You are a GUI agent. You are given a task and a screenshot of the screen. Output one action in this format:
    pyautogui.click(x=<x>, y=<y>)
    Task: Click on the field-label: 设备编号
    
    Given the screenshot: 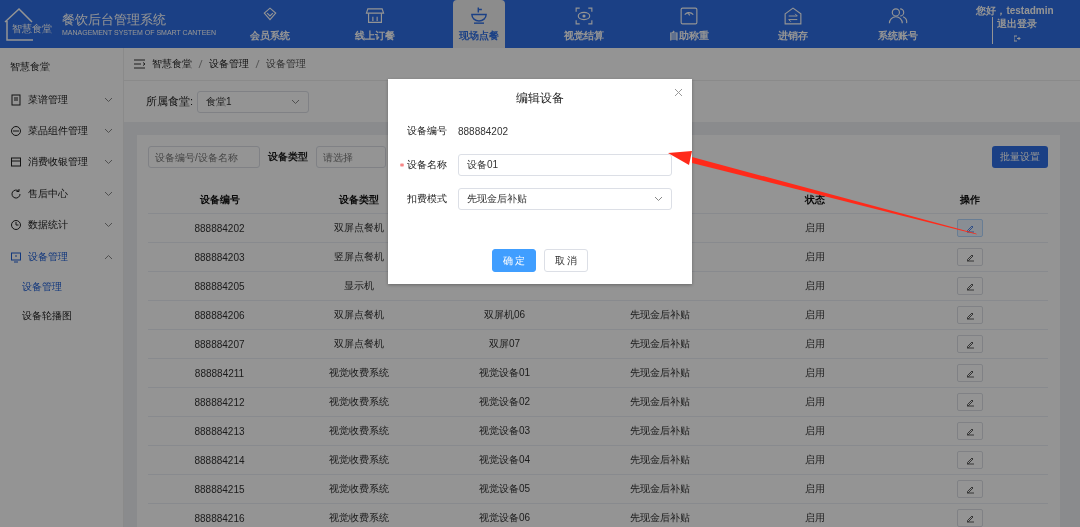 What is the action you would take?
    pyautogui.click(x=427, y=131)
    